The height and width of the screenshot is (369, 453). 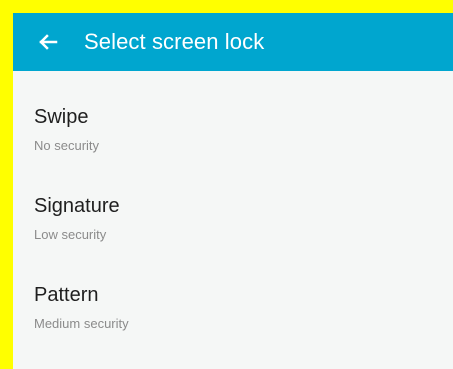 What do you see at coordinates (77, 206) in the screenshot?
I see `option-title: Signature` at bounding box center [77, 206].